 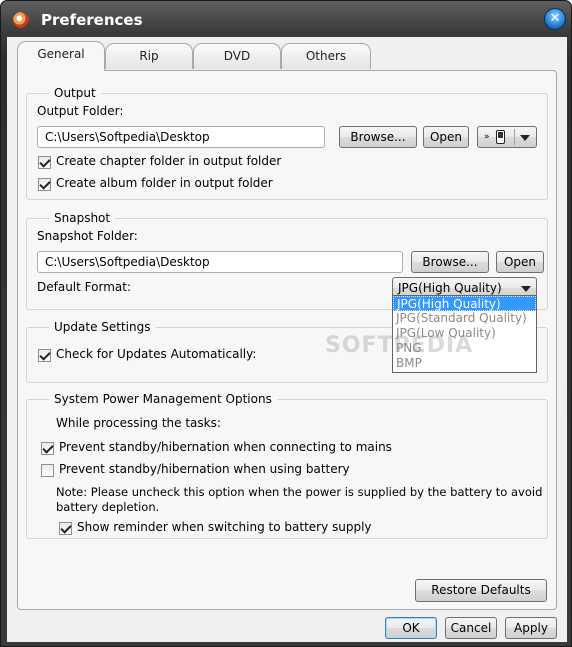 I want to click on format-option: JPG(Standard Quality), so click(x=464, y=318).